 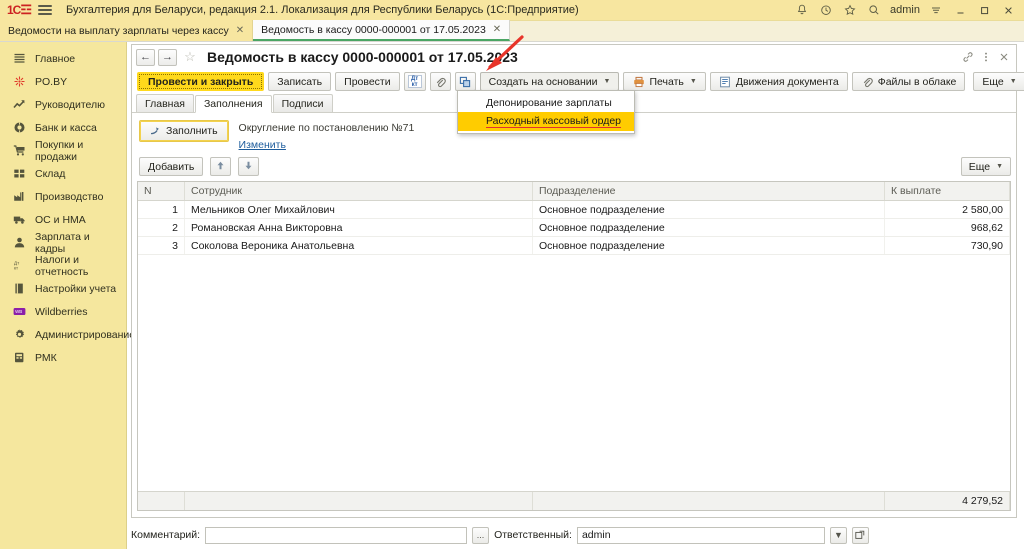 I want to click on search-icon, so click(x=874, y=10).